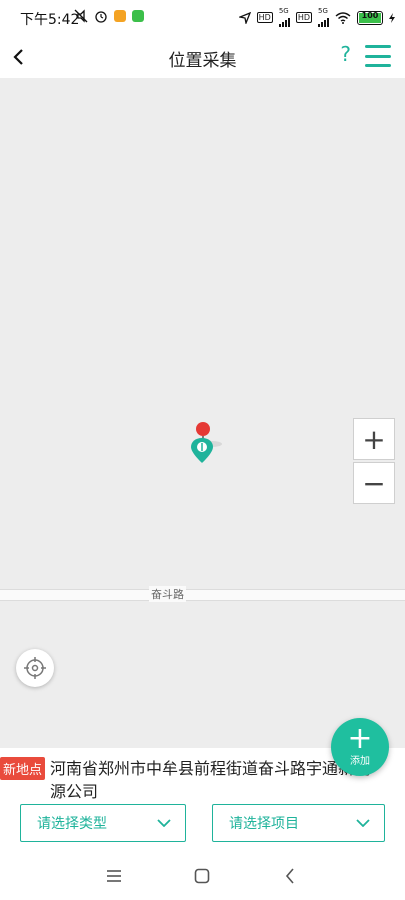 The height and width of the screenshot is (900, 405). I want to click on marker-pin-icon, so click(208, 453).